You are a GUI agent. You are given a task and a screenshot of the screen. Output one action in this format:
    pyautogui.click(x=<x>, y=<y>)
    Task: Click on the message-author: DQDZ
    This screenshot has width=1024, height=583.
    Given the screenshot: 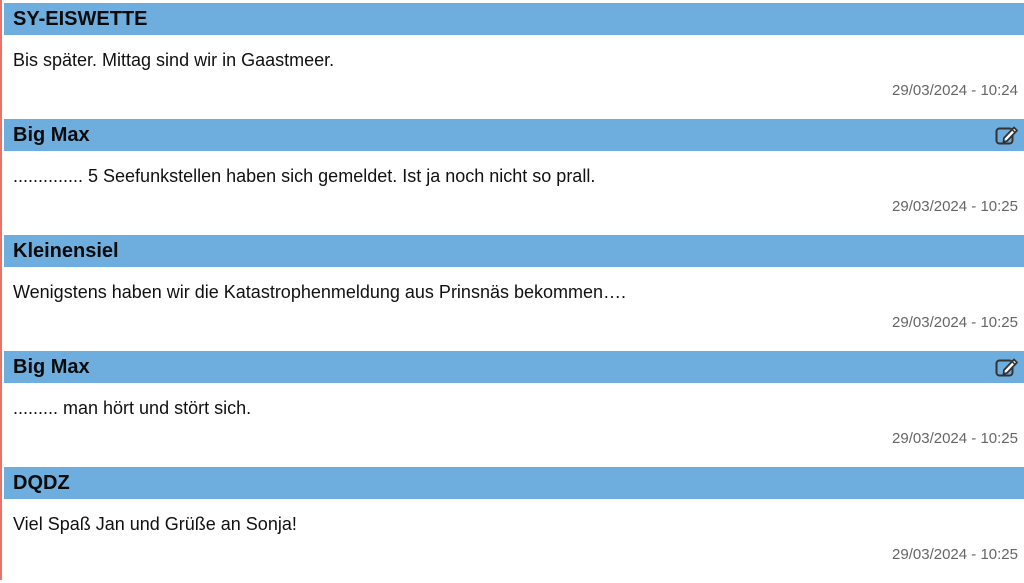 What is the action you would take?
    pyautogui.click(x=41, y=483)
    